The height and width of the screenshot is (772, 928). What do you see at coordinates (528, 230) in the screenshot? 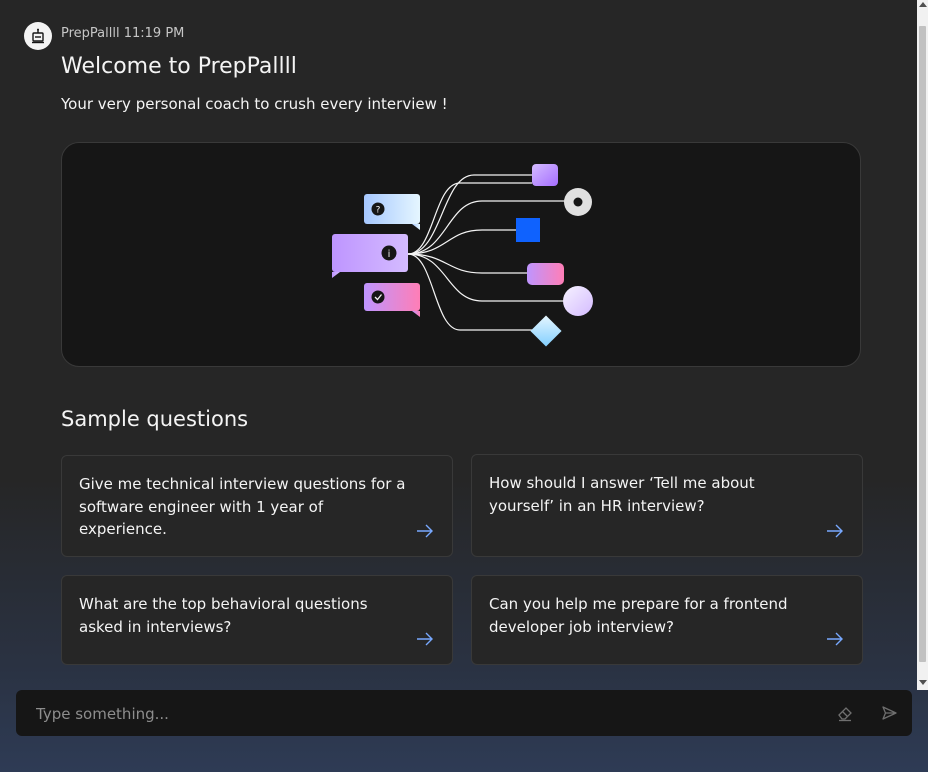
I see `blue-square-shape` at bounding box center [528, 230].